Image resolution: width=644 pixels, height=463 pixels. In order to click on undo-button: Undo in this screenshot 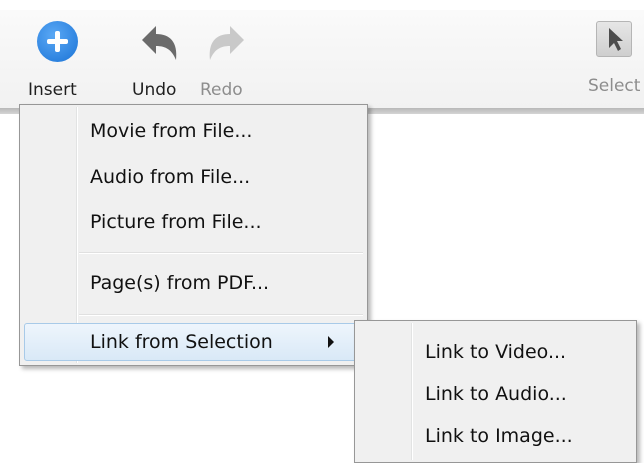, I will do `click(158, 59)`.